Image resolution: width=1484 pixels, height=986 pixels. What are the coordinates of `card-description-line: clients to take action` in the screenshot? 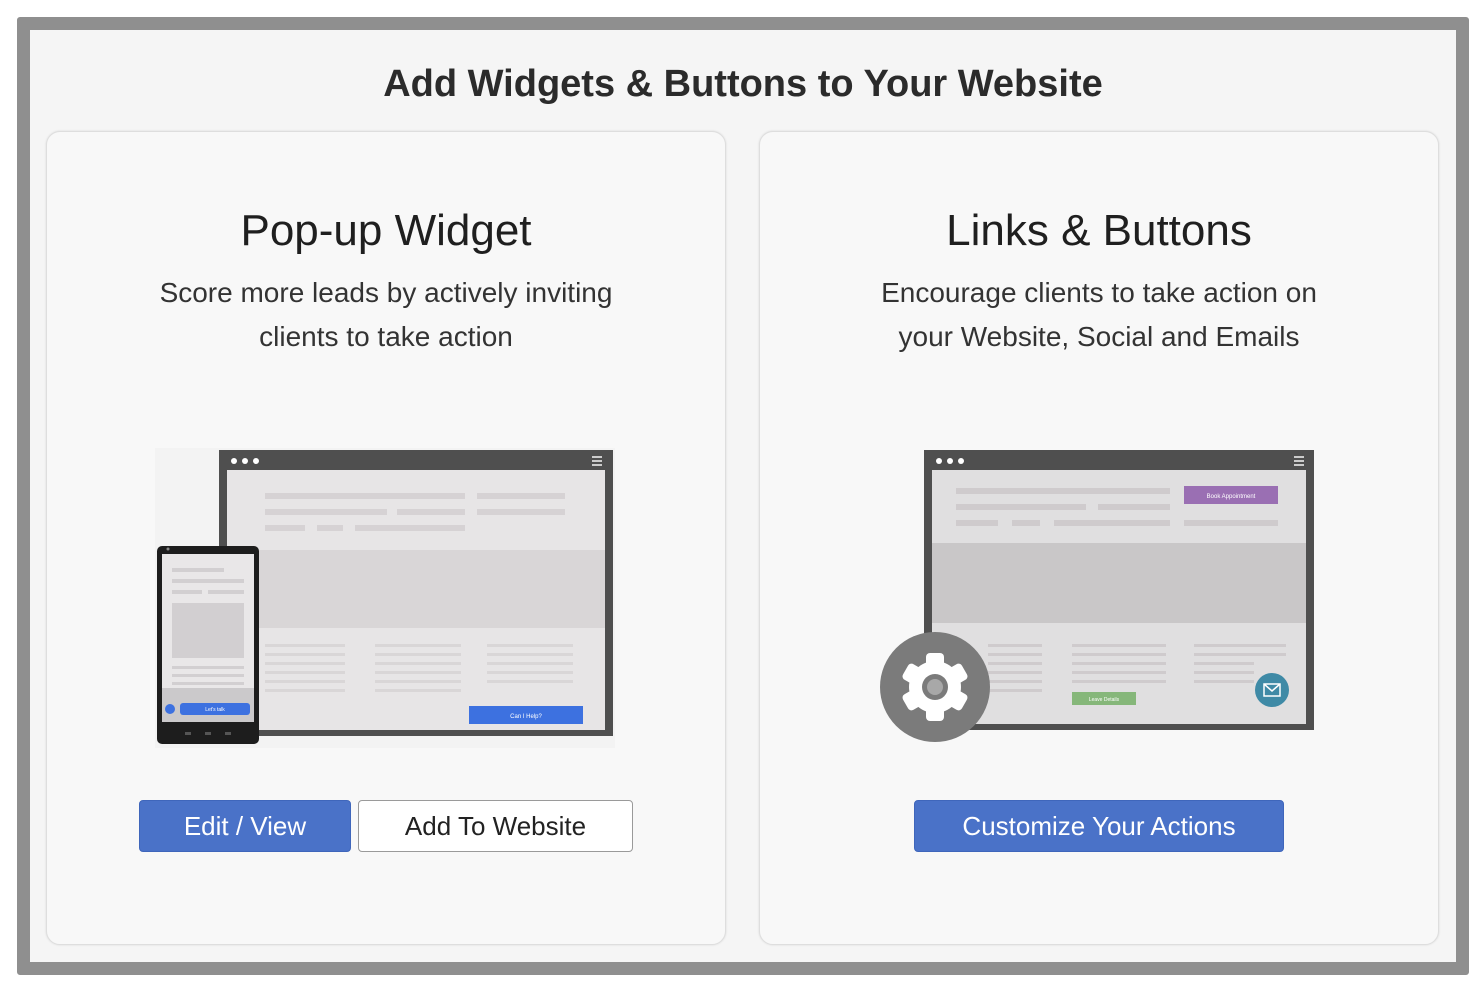 It's located at (386, 336).